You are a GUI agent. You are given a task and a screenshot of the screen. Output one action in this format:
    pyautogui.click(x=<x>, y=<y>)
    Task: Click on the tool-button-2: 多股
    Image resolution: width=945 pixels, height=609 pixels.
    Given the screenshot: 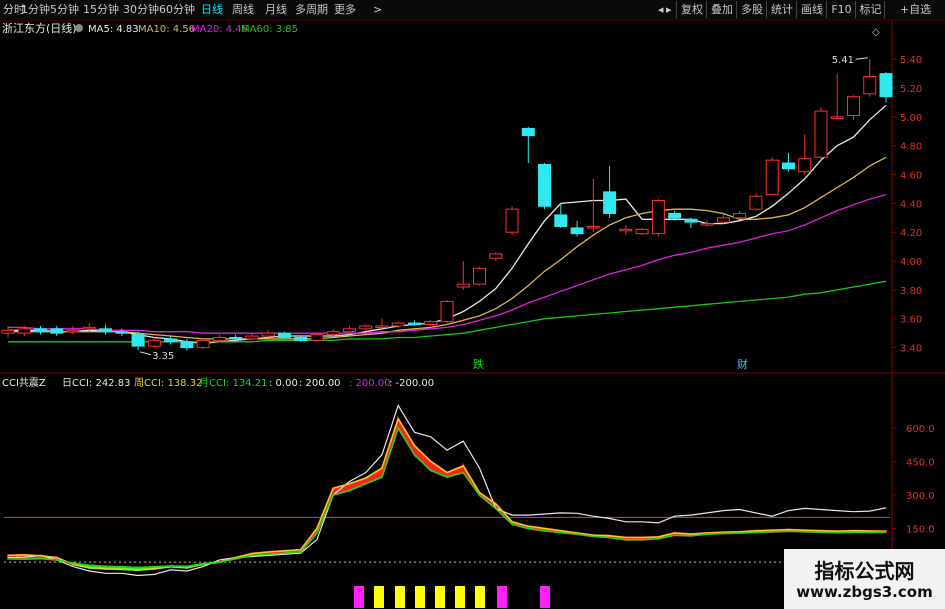 What is the action you would take?
    pyautogui.click(x=751, y=9)
    